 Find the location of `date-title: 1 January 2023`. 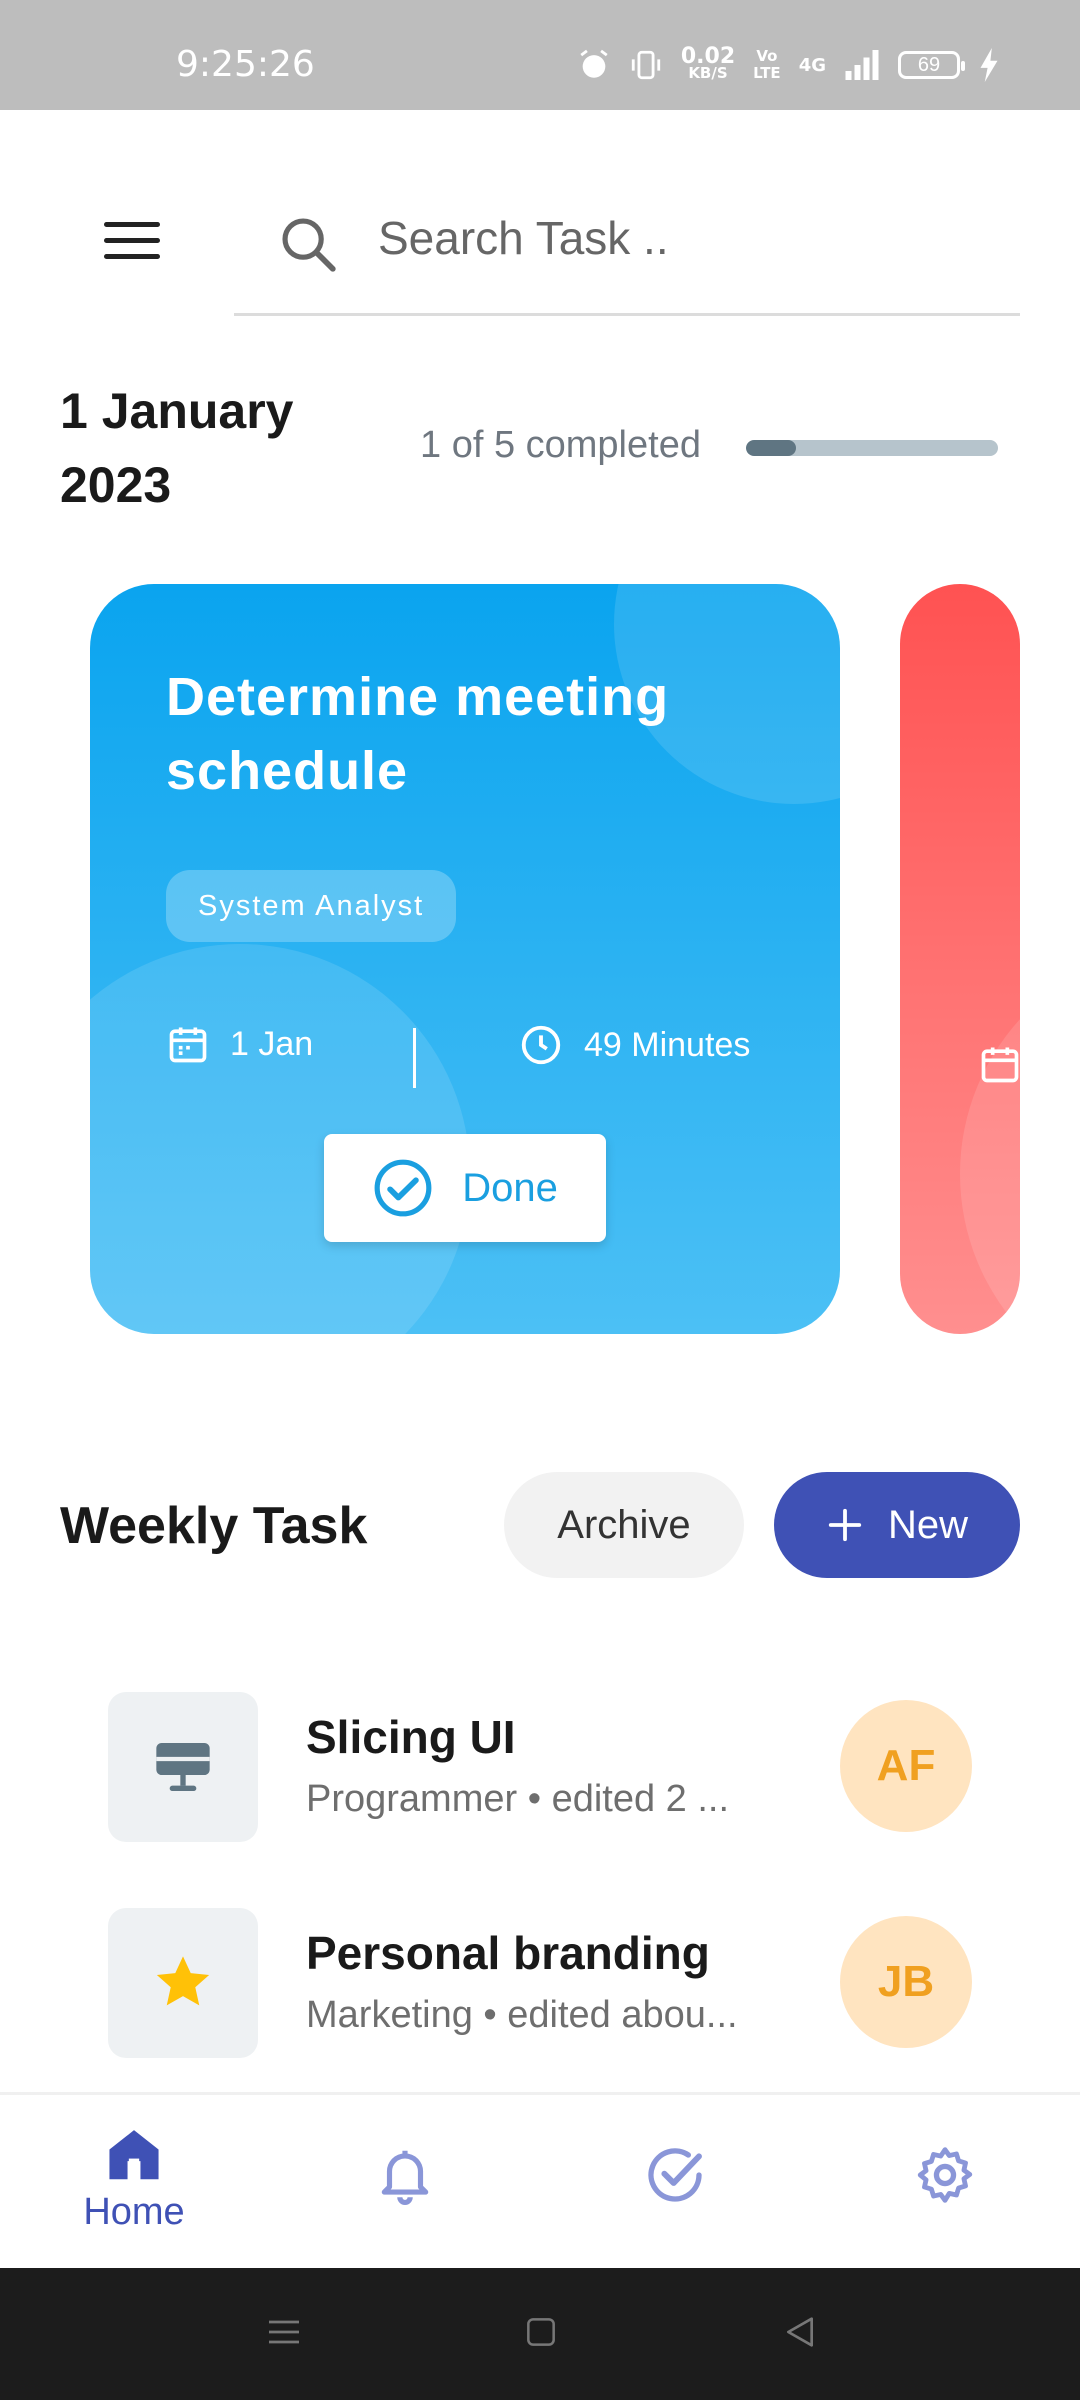

date-title: 1 January 2023 is located at coordinates (177, 448).